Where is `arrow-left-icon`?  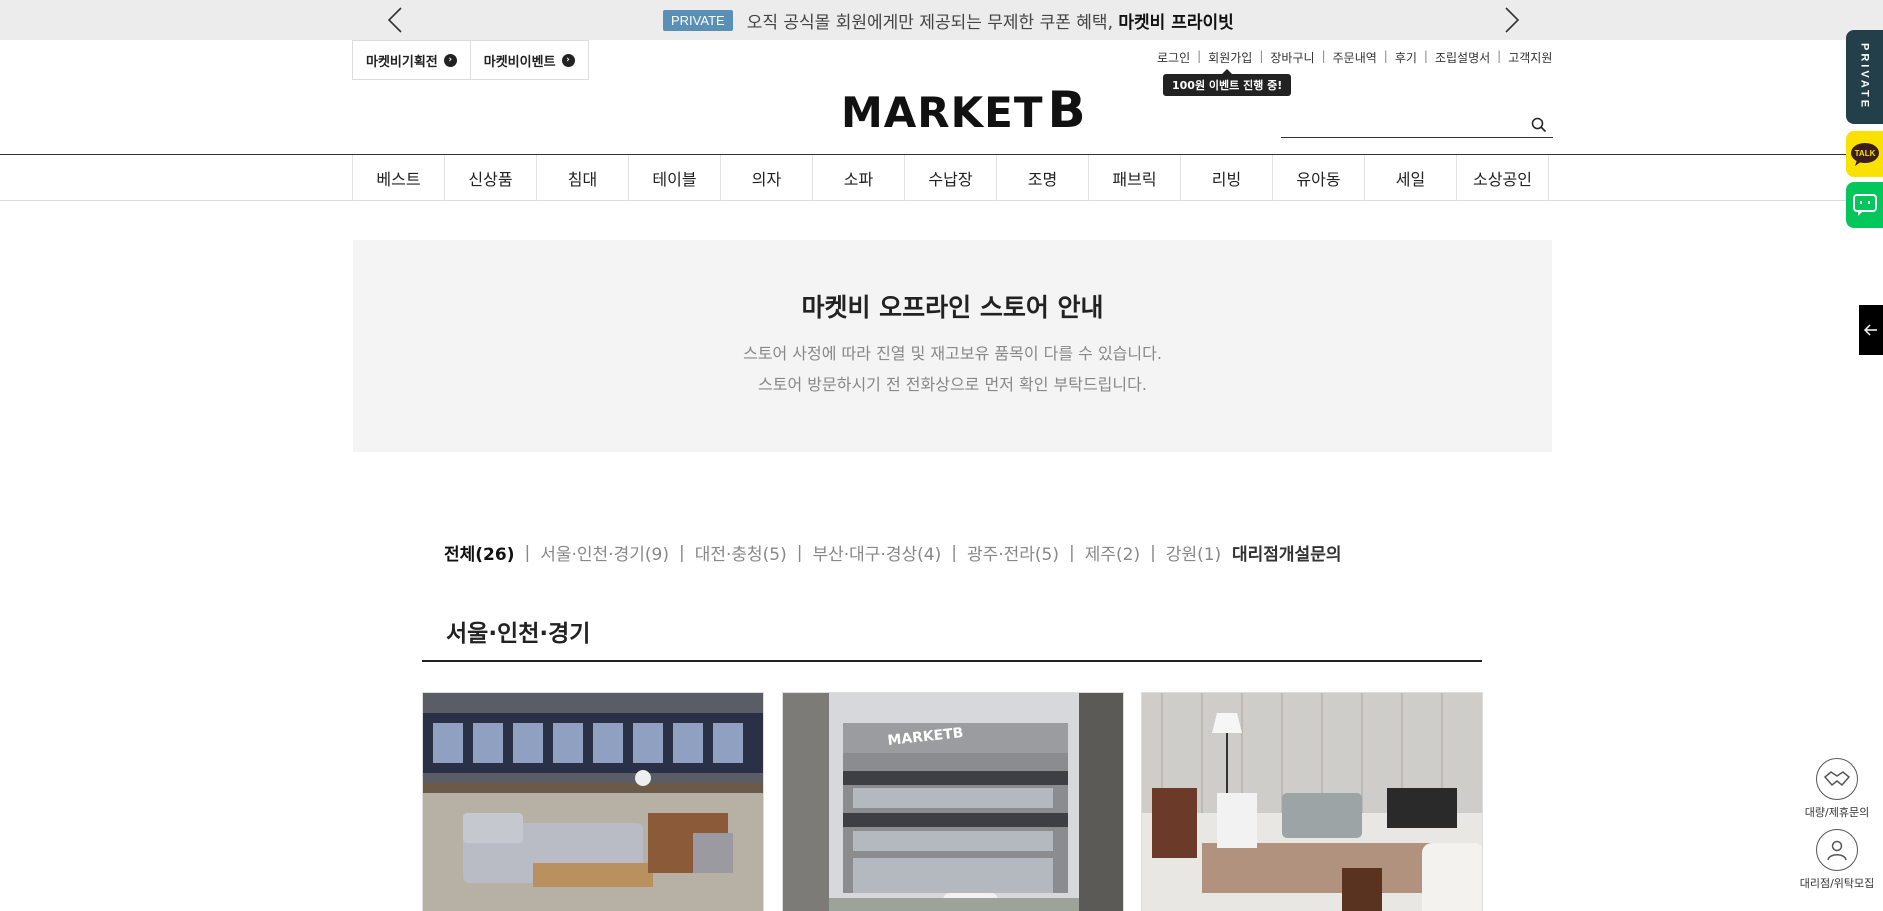
arrow-left-icon is located at coordinates (1870, 330).